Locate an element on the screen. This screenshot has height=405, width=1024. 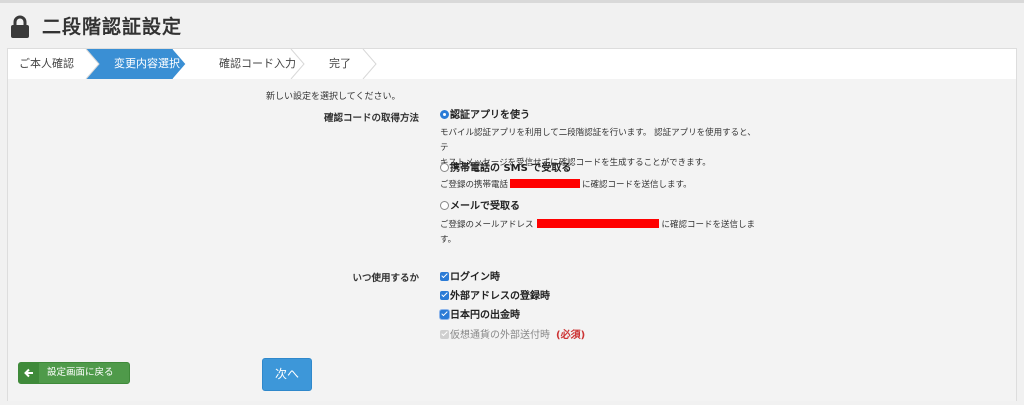
redacted-email is located at coordinates (597, 223).